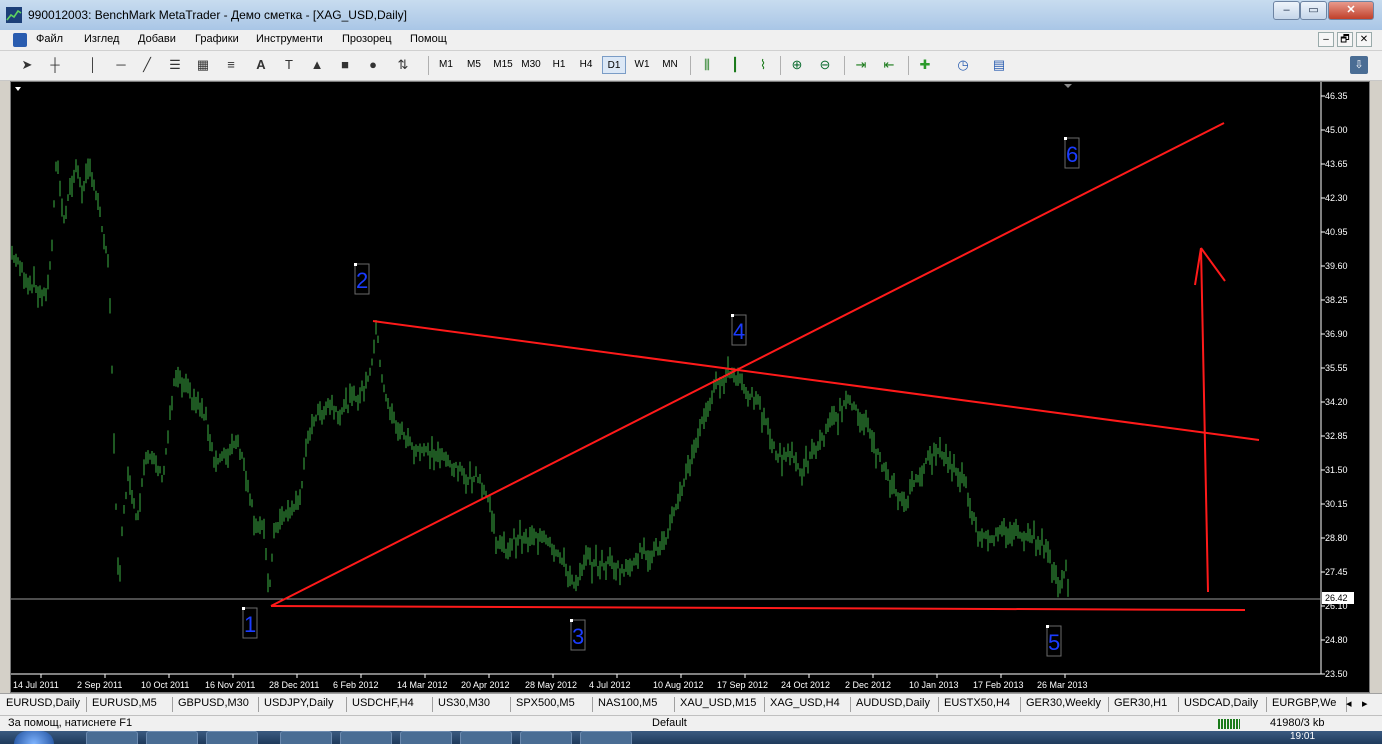  Describe the element at coordinates (1351, 10) in the screenshot. I see `close-button: ✕` at that location.